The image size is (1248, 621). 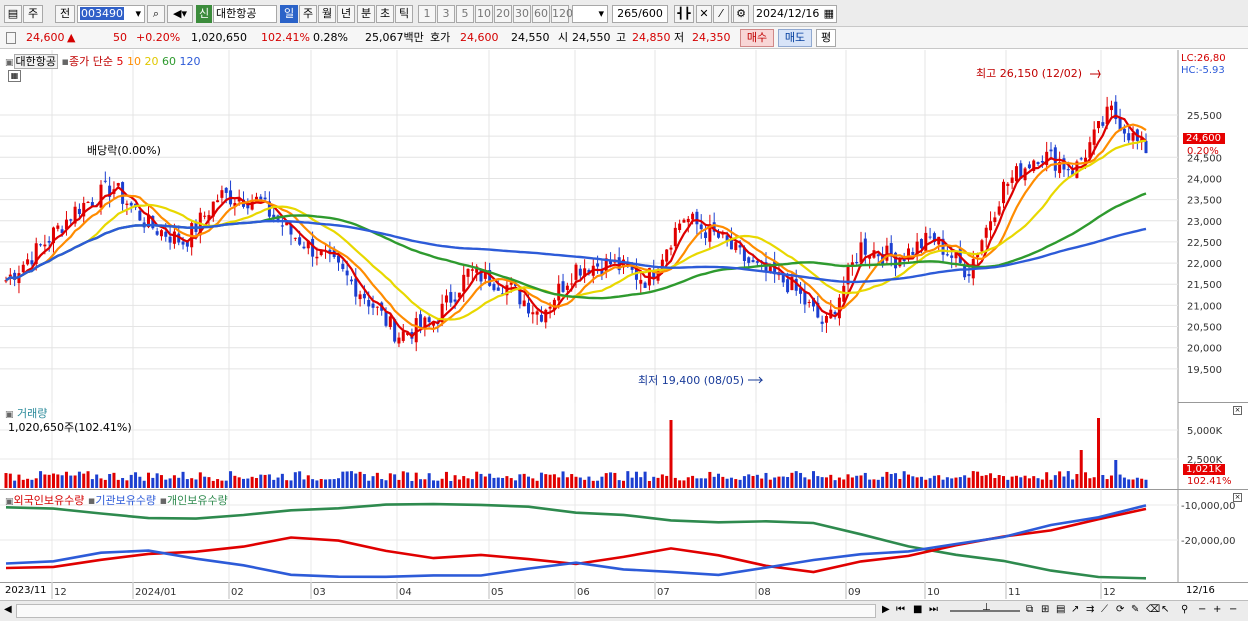 What do you see at coordinates (1135, 609) in the screenshot?
I see `text-tool-icon: ✎` at bounding box center [1135, 609].